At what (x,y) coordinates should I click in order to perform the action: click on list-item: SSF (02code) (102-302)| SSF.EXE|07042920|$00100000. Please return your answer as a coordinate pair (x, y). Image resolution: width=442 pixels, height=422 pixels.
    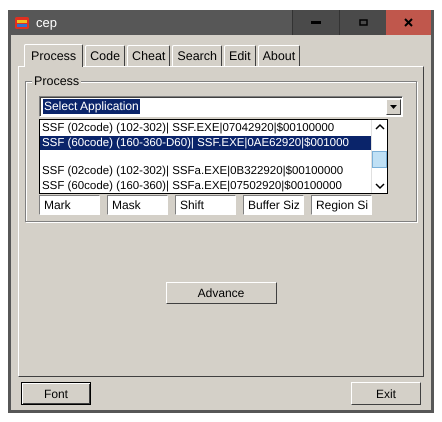
    Looking at the image, I should click on (205, 128).